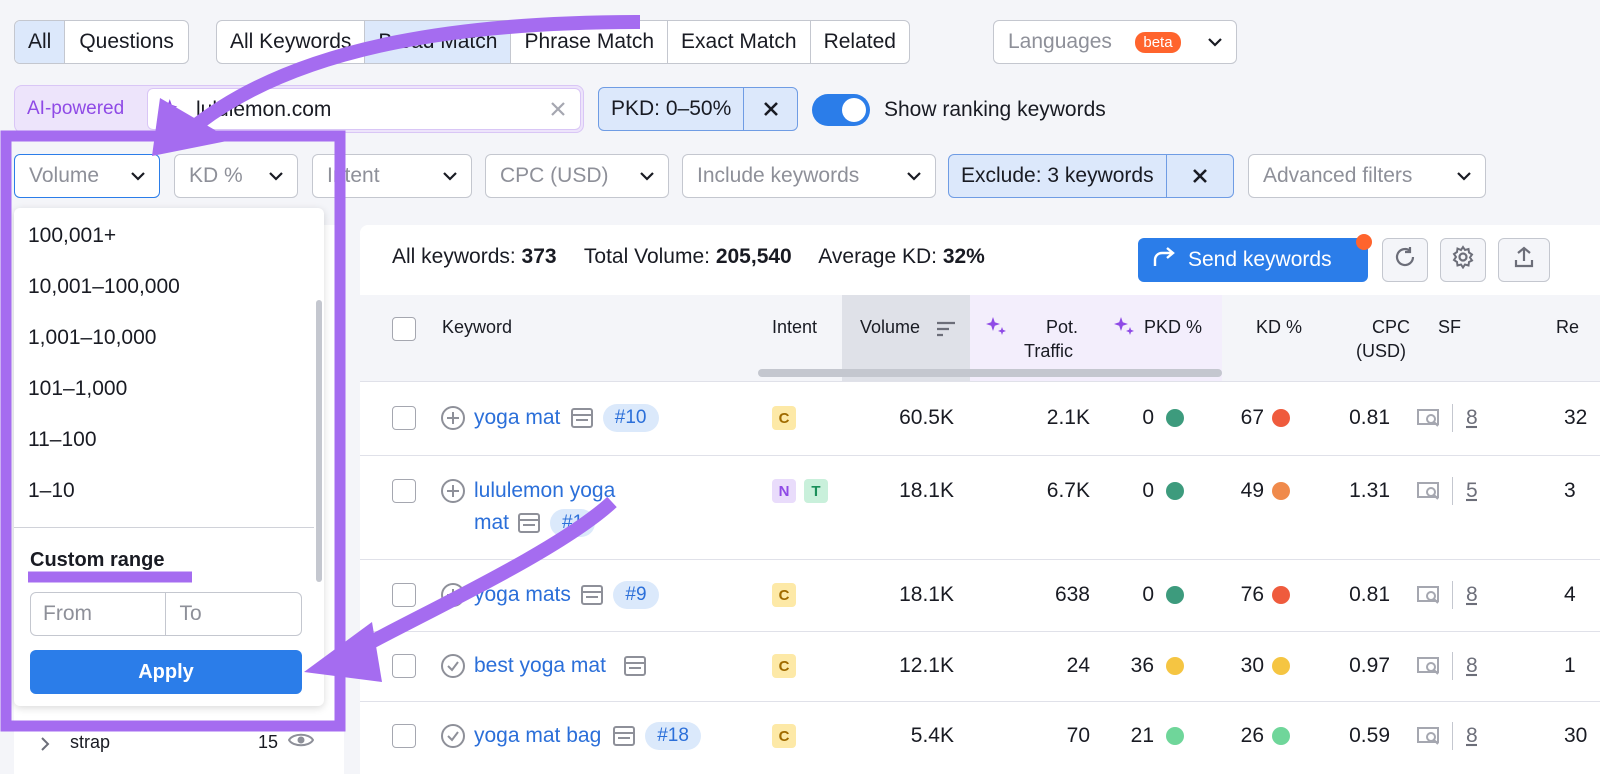 The width and height of the screenshot is (1600, 774). What do you see at coordinates (544, 491) in the screenshot?
I see `keyword-link: lululemon yoga` at bounding box center [544, 491].